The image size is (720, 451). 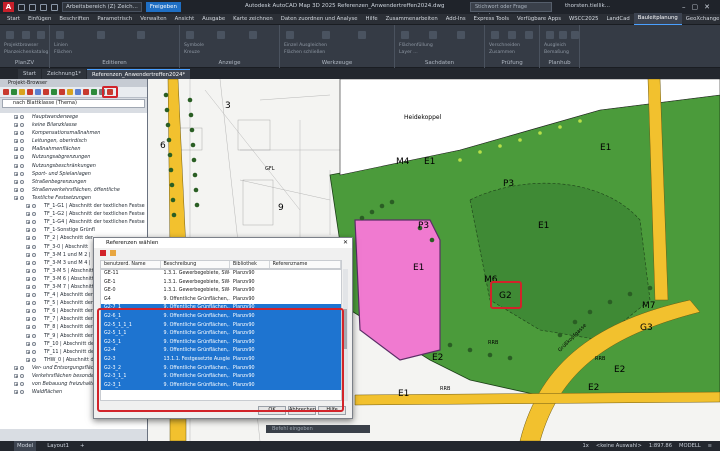 I want to click on document-tab: Start, so click(x=29, y=74).